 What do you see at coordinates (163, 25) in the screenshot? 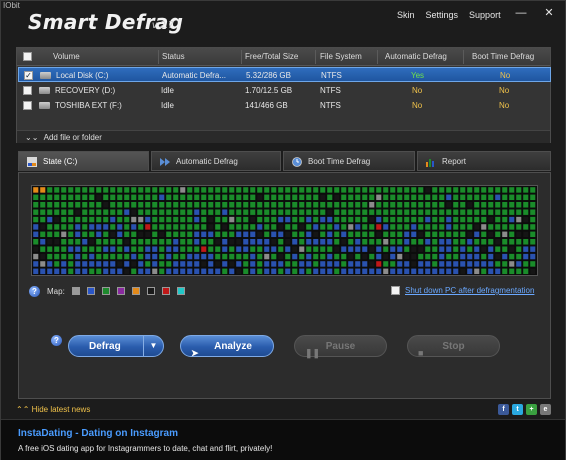
I see `app-version: v 2.7` at bounding box center [163, 25].